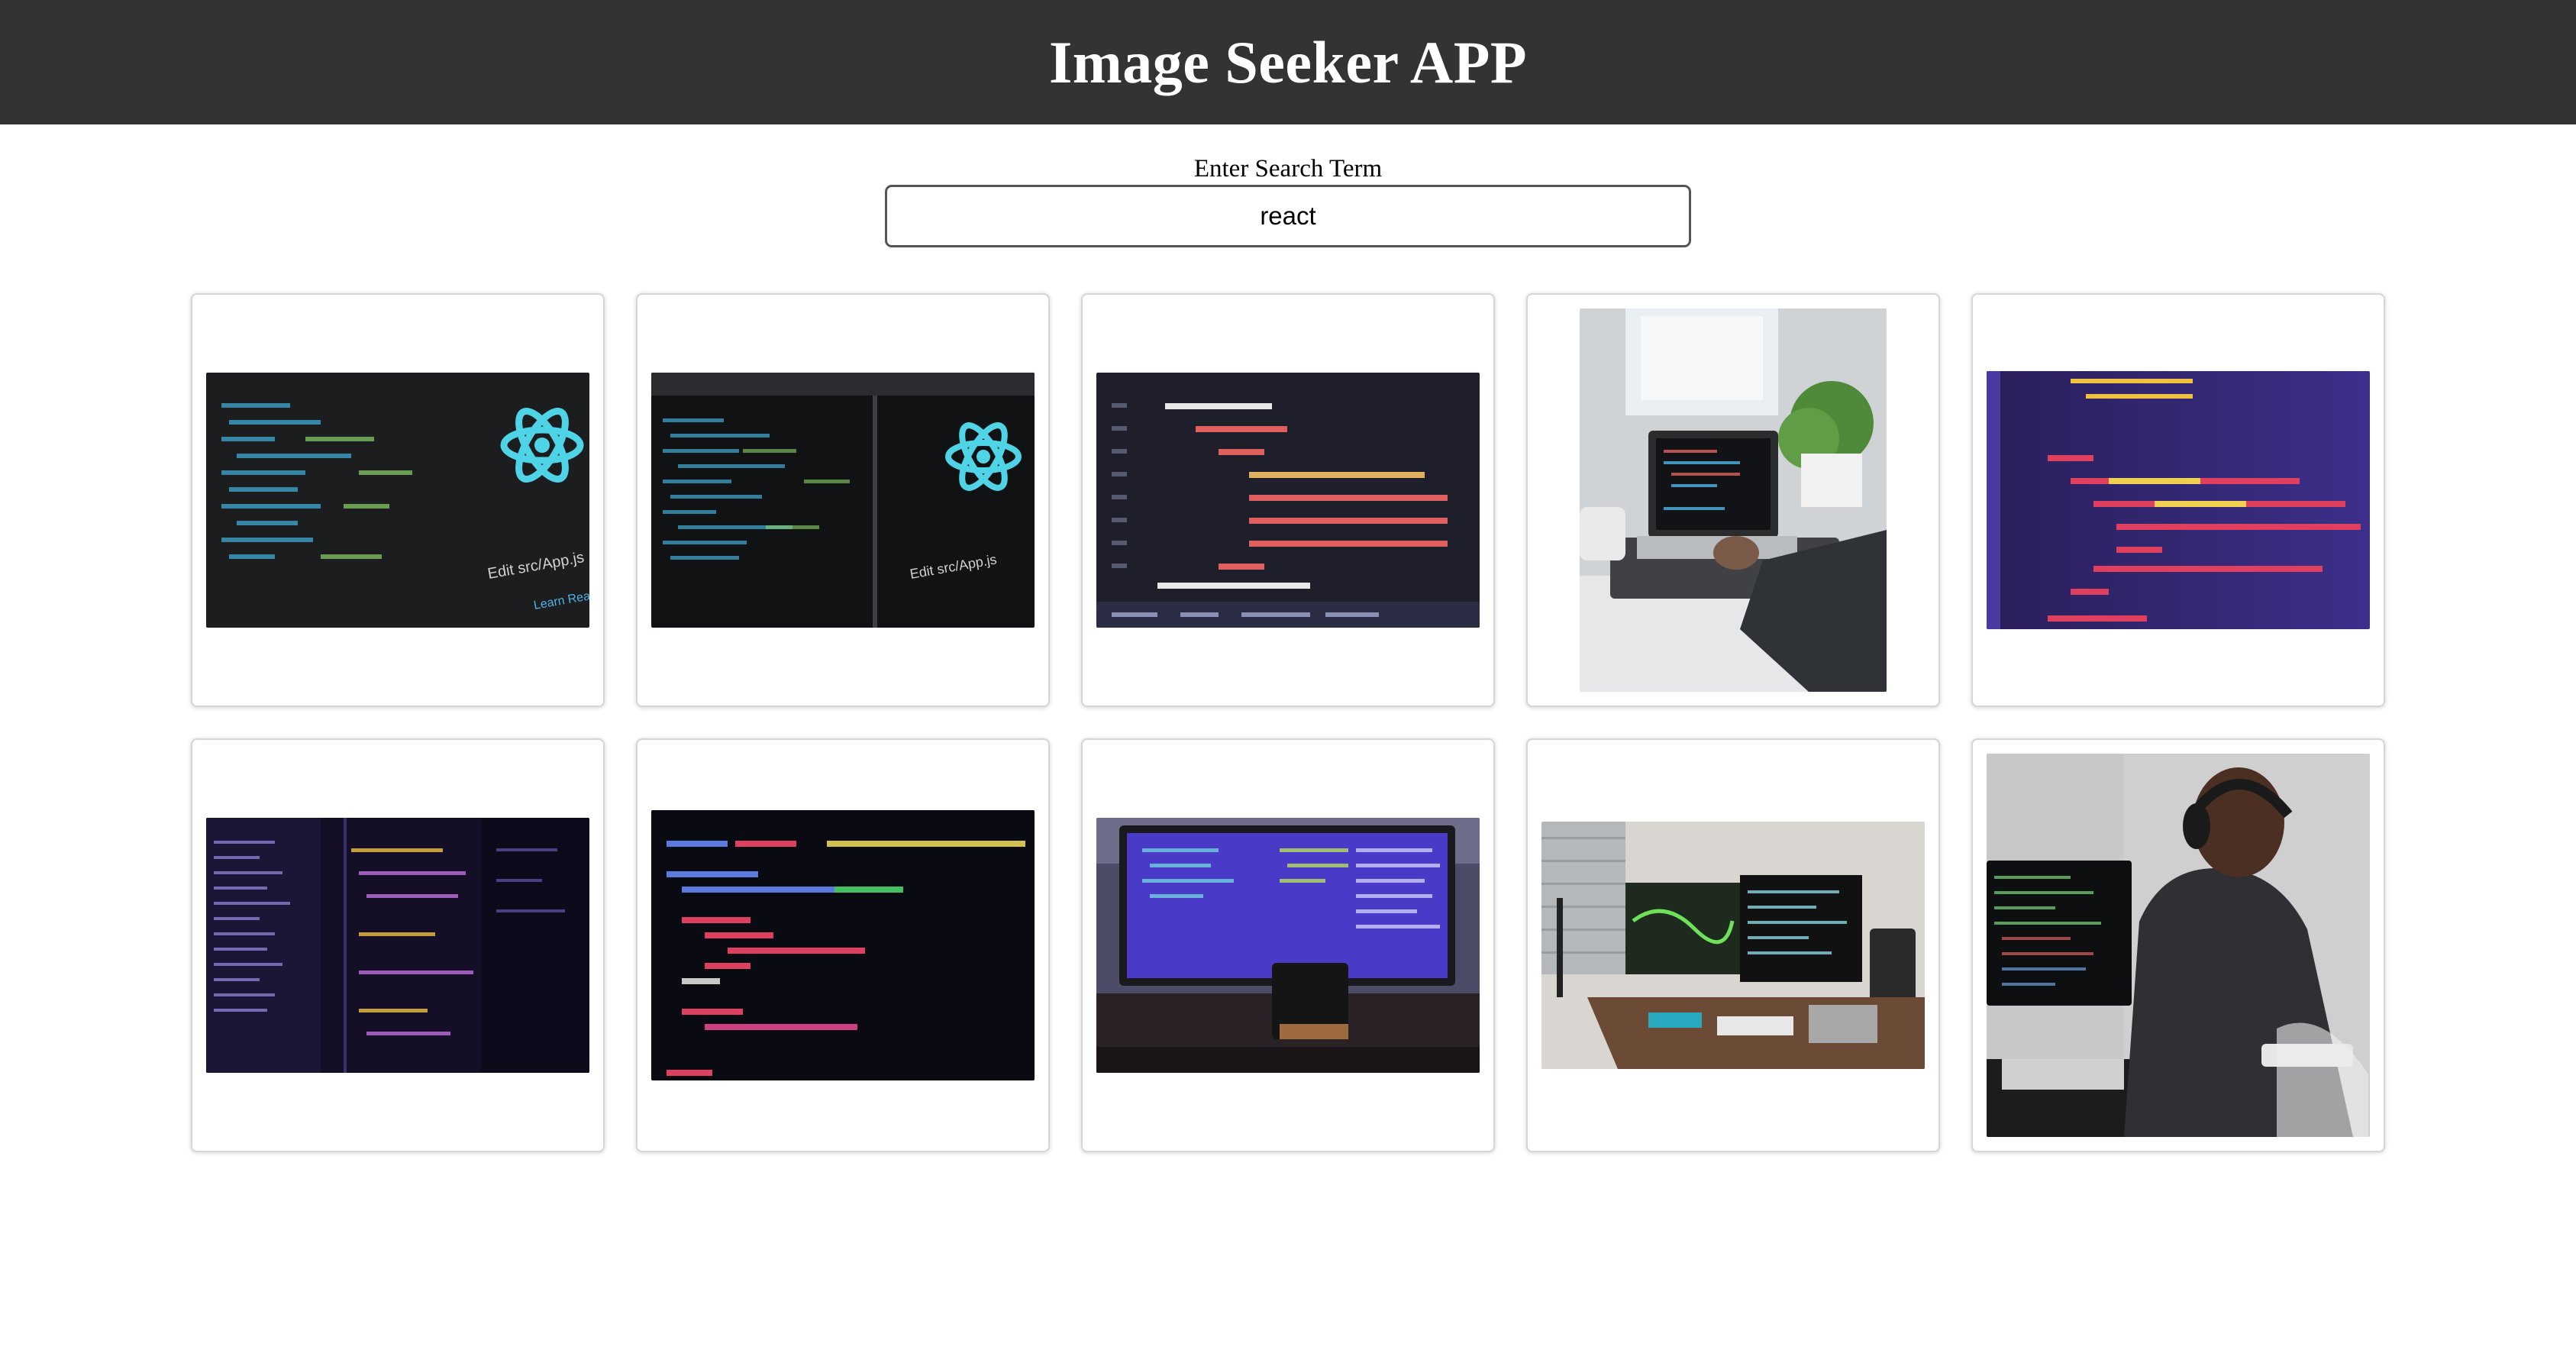  I want to click on search-form: Enter Search Term, so click(1288, 200).